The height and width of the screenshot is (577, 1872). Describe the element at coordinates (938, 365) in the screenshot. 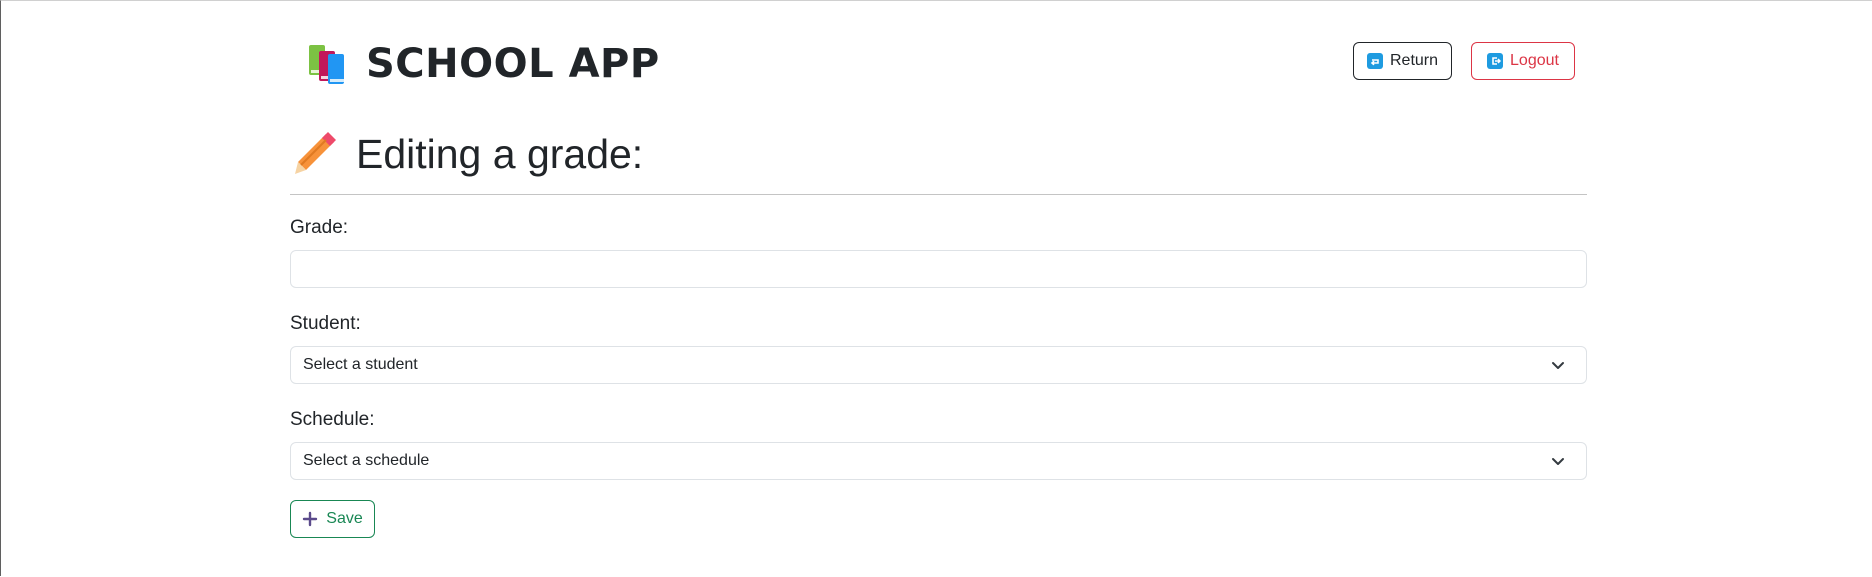

I see `student-select: Select a student` at that location.